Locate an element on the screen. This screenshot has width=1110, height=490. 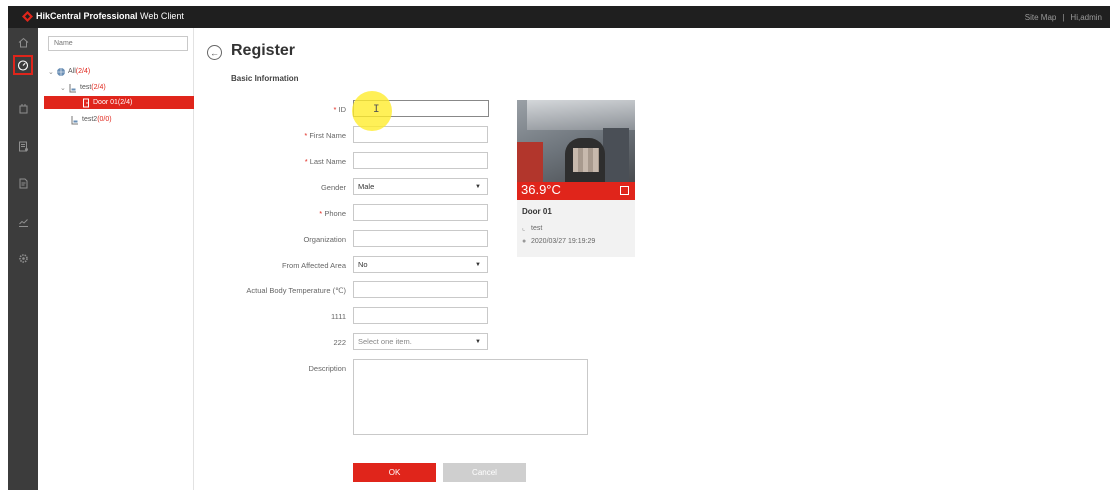
card-group-text: test is located at coordinates (537, 228).